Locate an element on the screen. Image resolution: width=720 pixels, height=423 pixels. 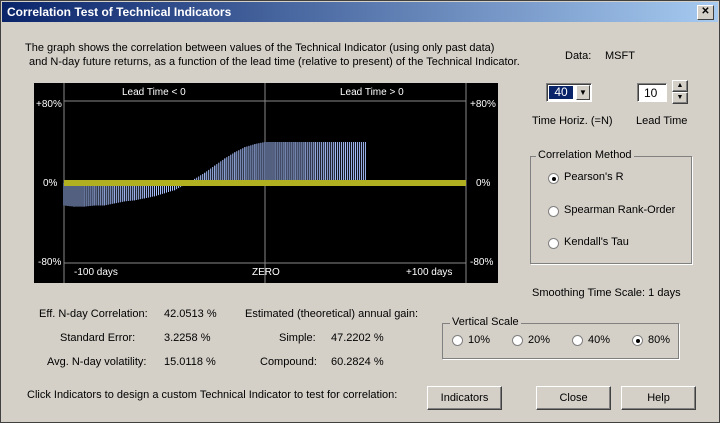
y-tick-bottom-left: -80% is located at coordinates (50, 262).